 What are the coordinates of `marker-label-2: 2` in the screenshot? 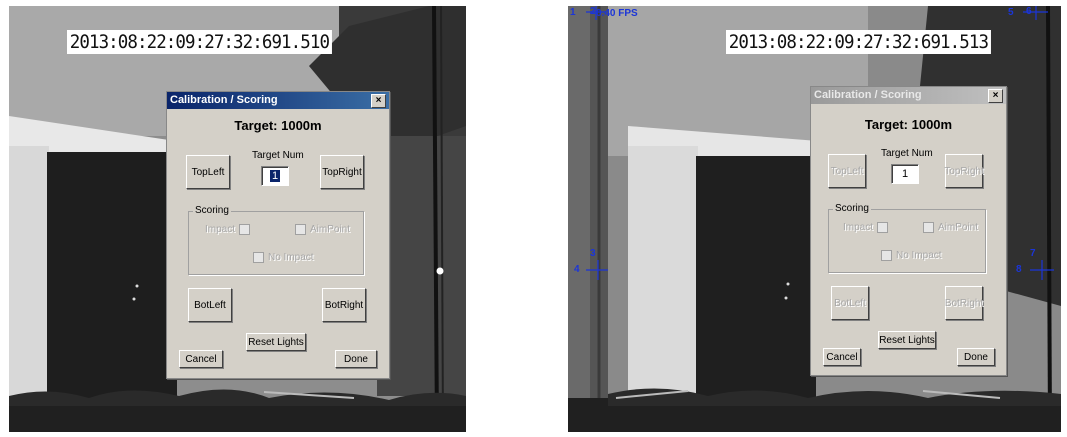 It's located at (593, 11).